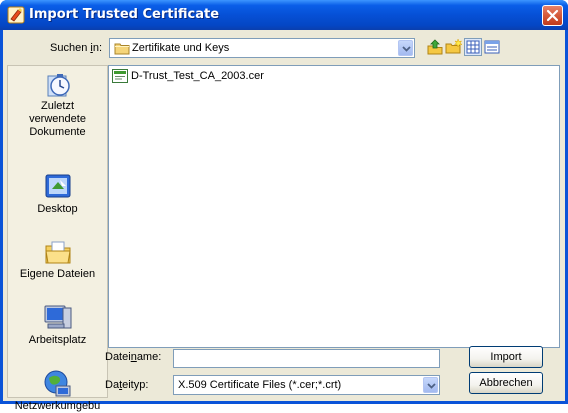 The image size is (568, 413). What do you see at coordinates (127, 385) in the screenshot?
I see `filetype-label: Dateityp:` at bounding box center [127, 385].